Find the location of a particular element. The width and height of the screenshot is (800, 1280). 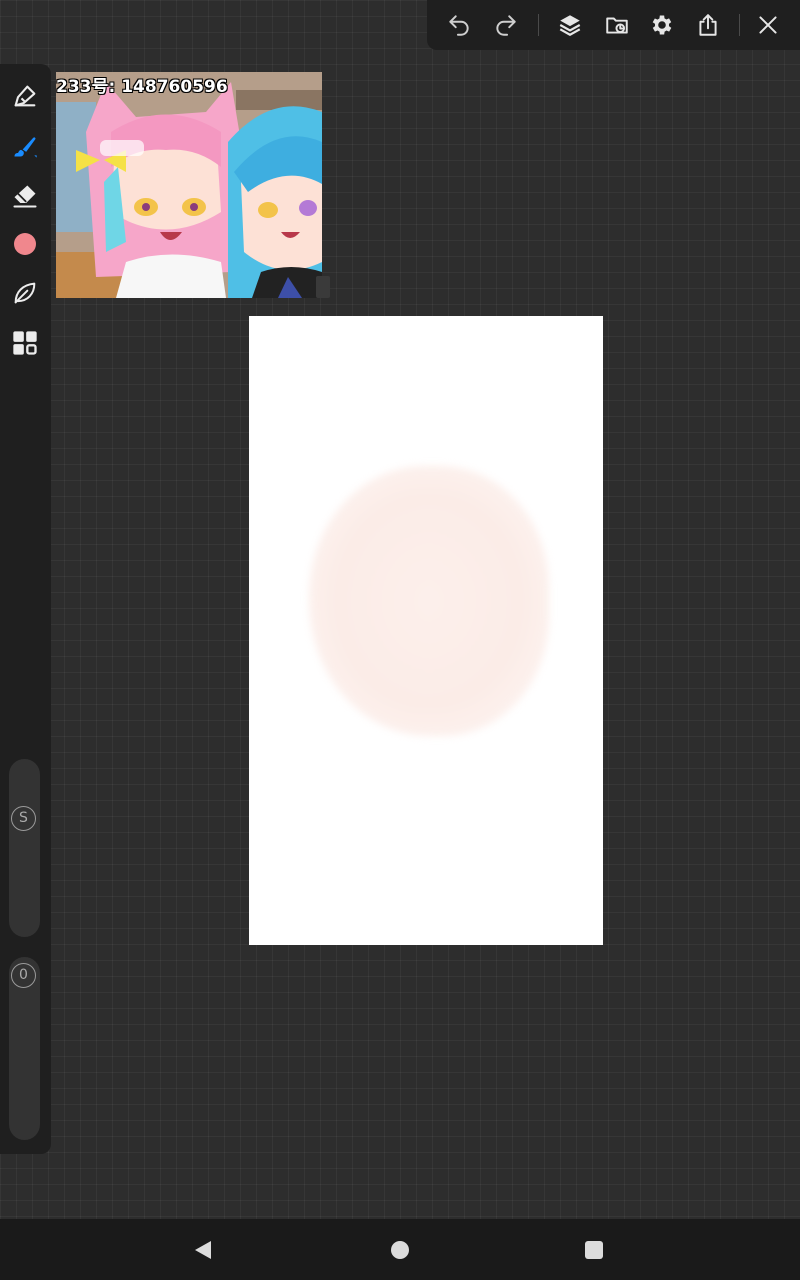

layers-button is located at coordinates (570, 25).